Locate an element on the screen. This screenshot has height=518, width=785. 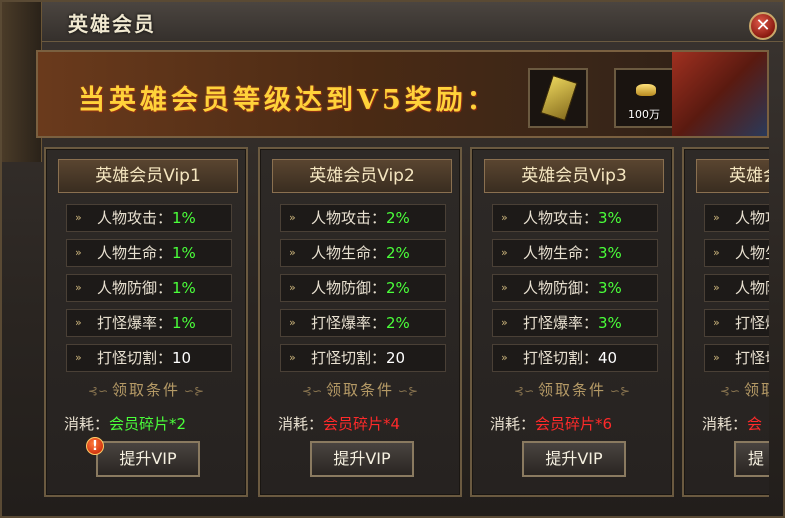
stat-row: » 人物生 is located at coordinates (736, 253).